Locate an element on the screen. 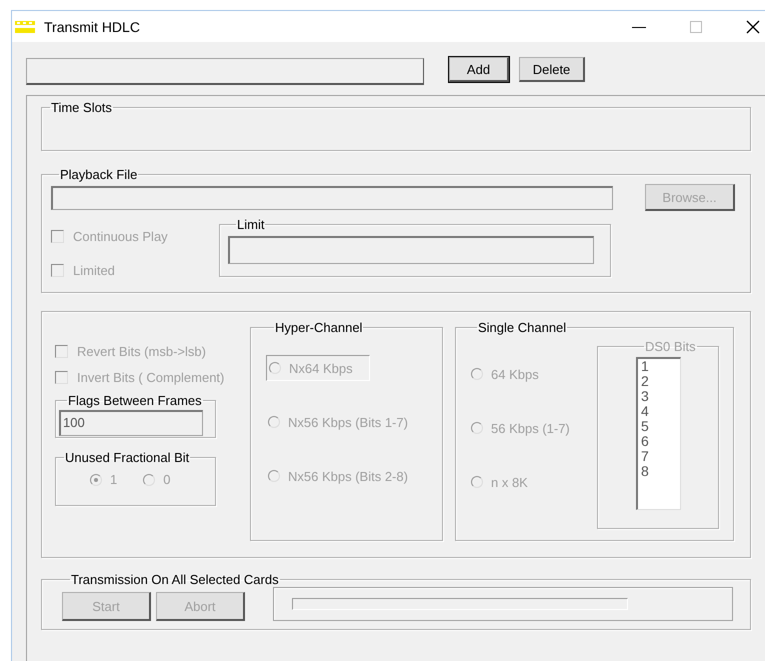 The width and height of the screenshot is (765, 661). radio-label: 0 is located at coordinates (166, 479).